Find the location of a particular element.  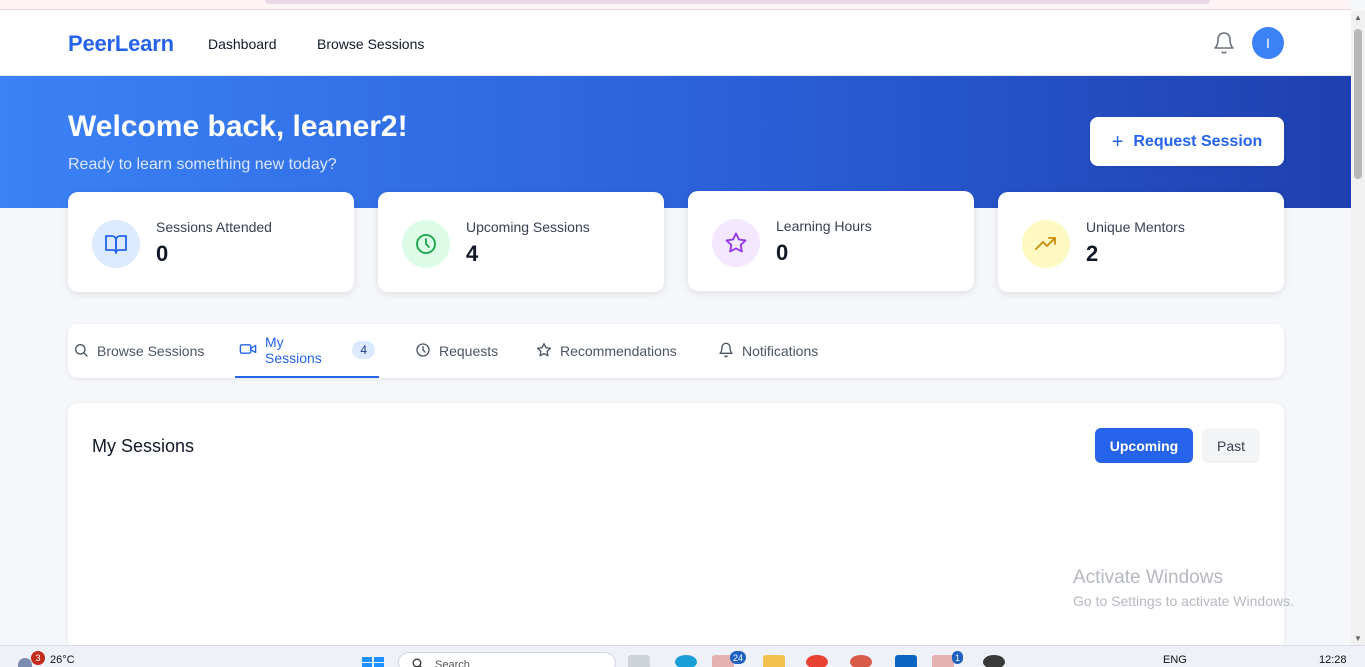

tab-my-sessions: My Sessions 4 is located at coordinates (307, 351).